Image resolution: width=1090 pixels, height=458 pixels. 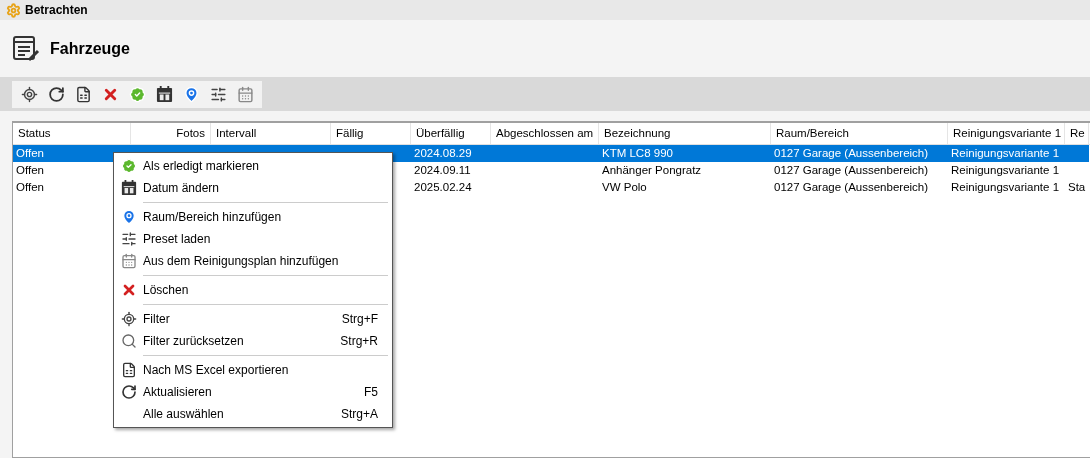 I want to click on delete-icon, so click(x=129, y=290).